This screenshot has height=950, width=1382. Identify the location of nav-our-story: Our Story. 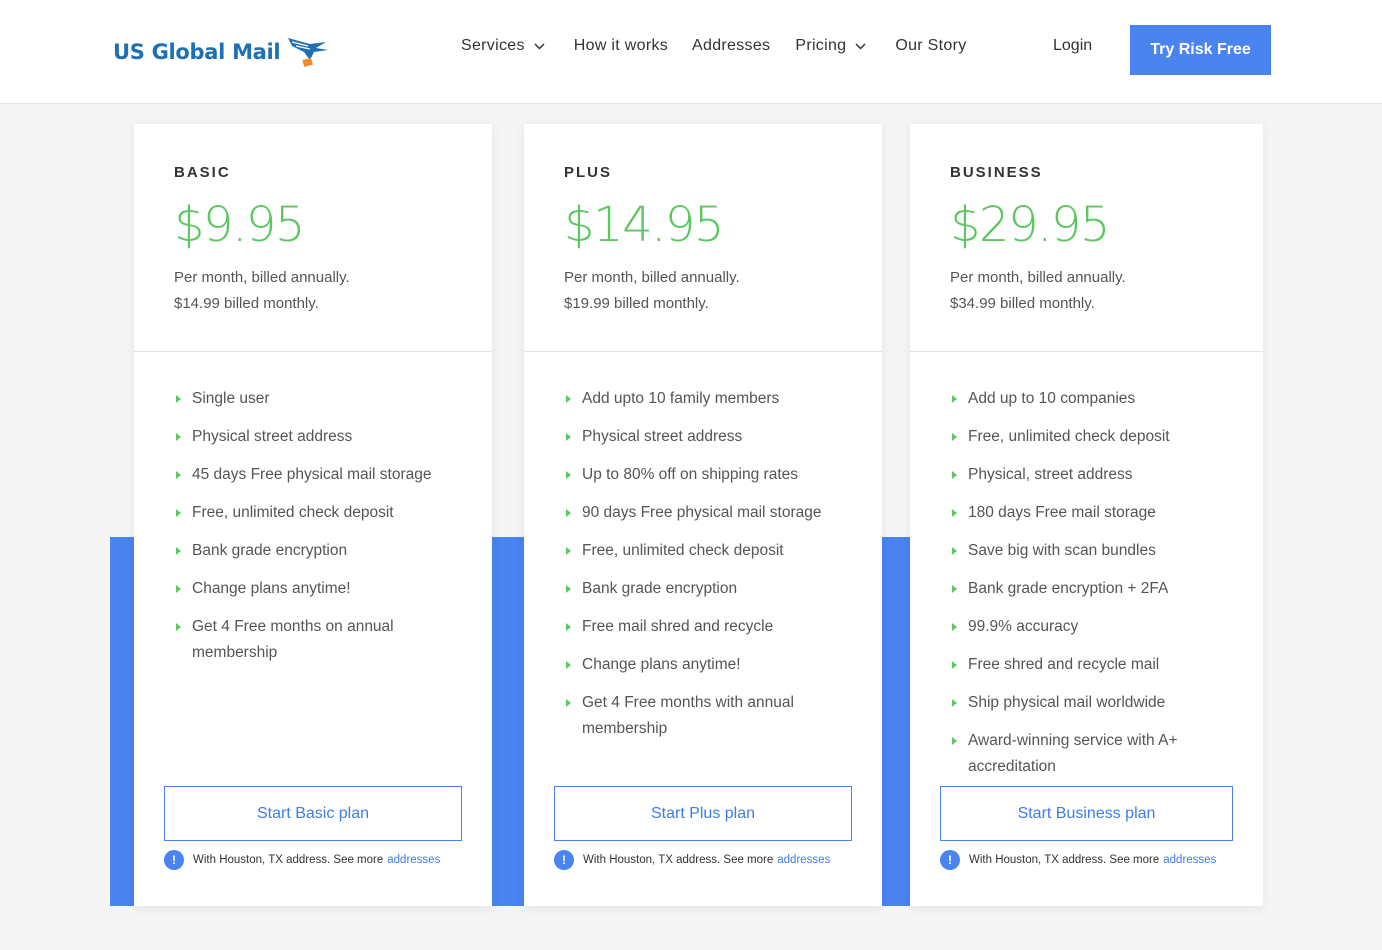
(930, 46).